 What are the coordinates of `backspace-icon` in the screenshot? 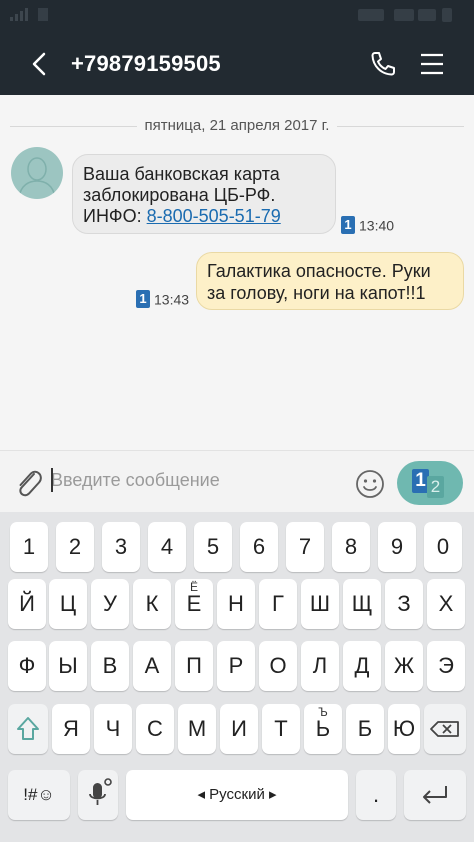 It's located at (444, 729).